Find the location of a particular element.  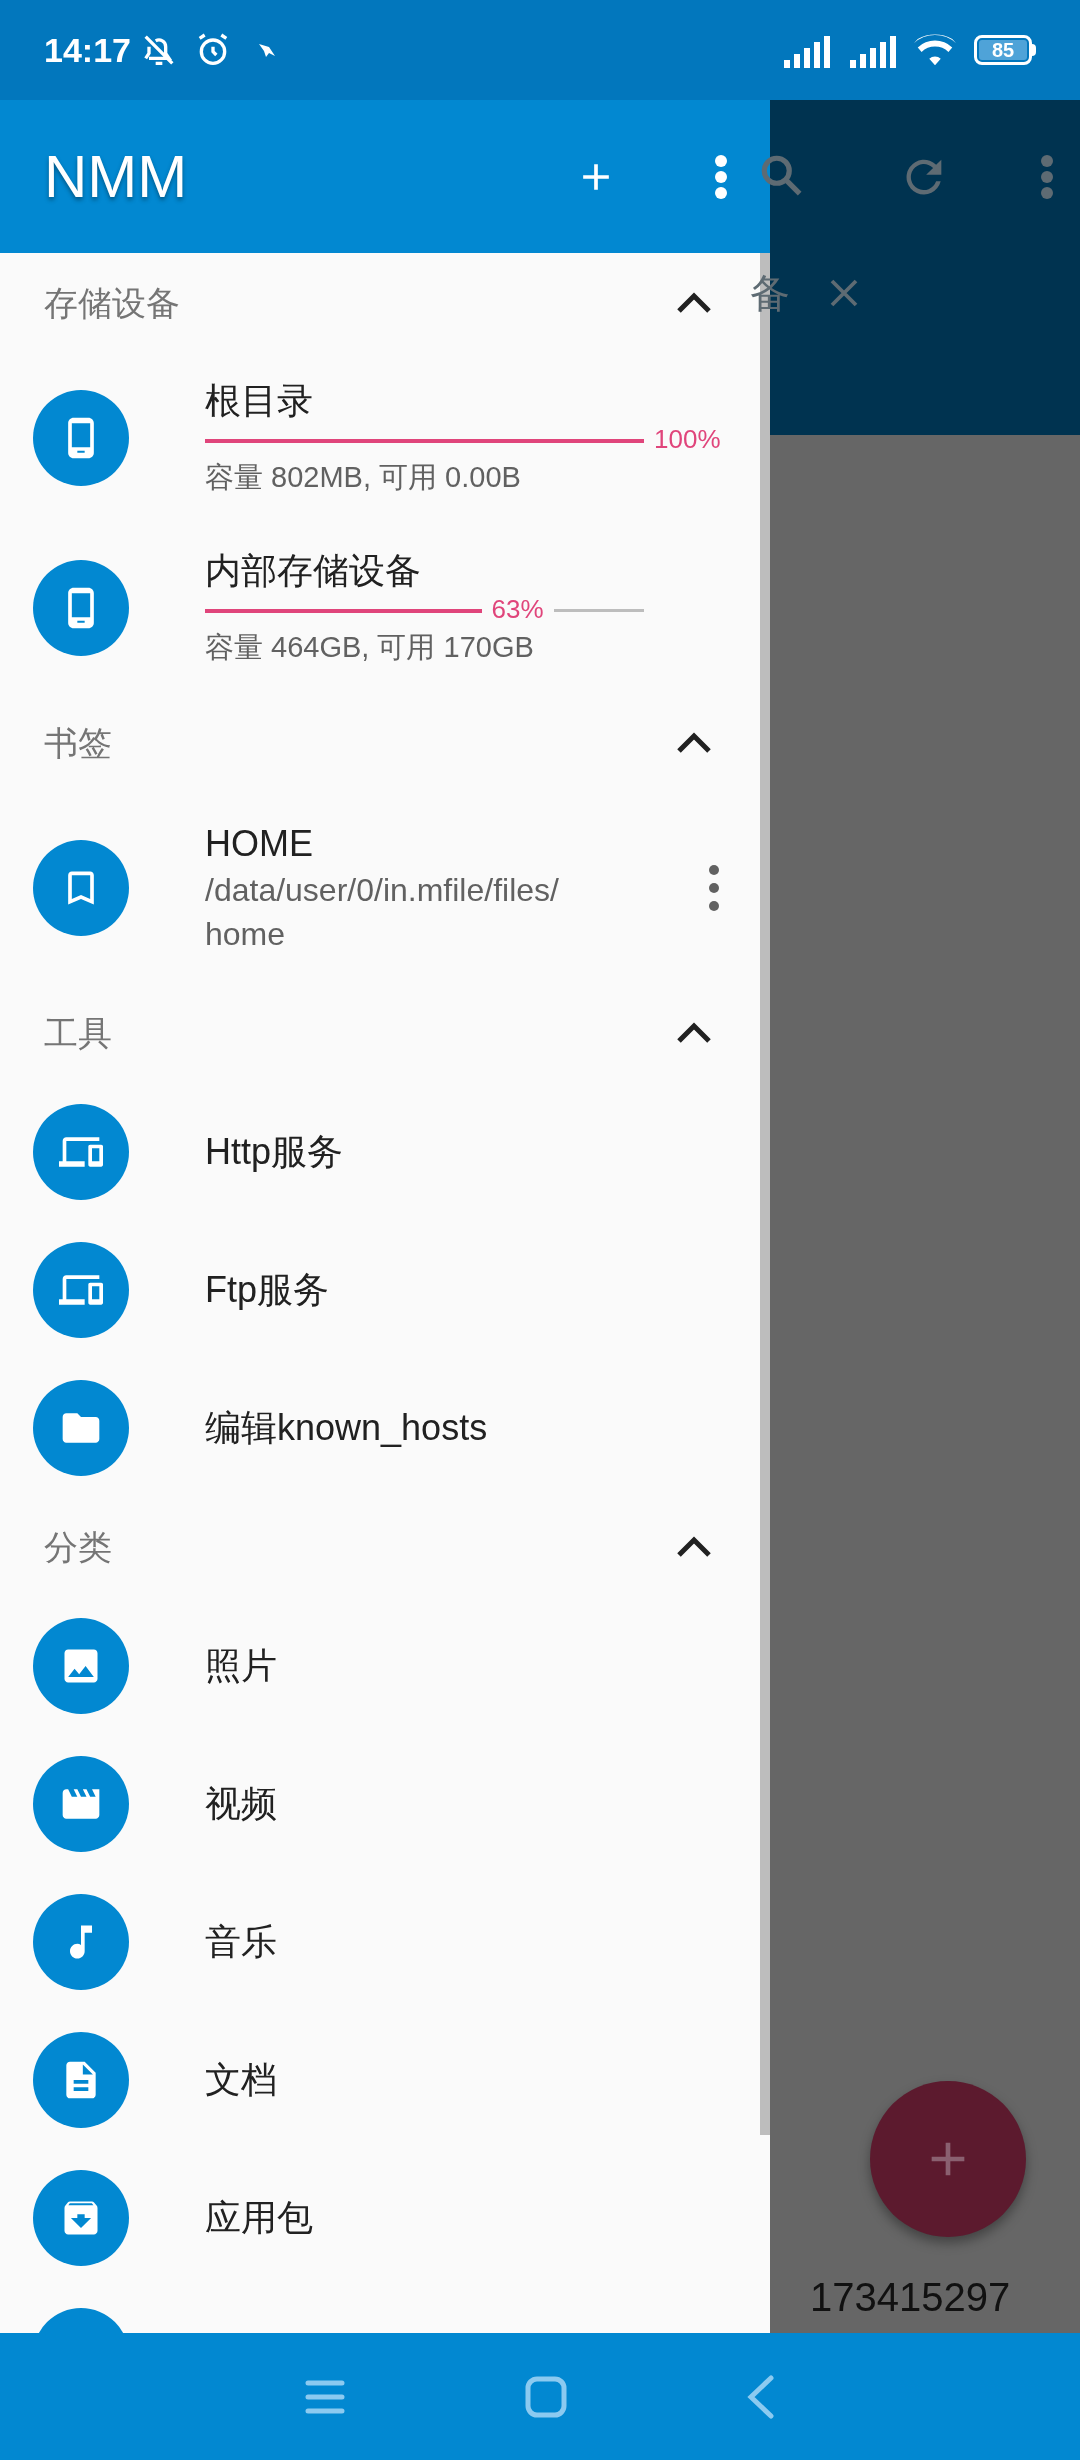

bookmark-path: /data/user/0/in.mfile/files/home is located at coordinates (382, 912).